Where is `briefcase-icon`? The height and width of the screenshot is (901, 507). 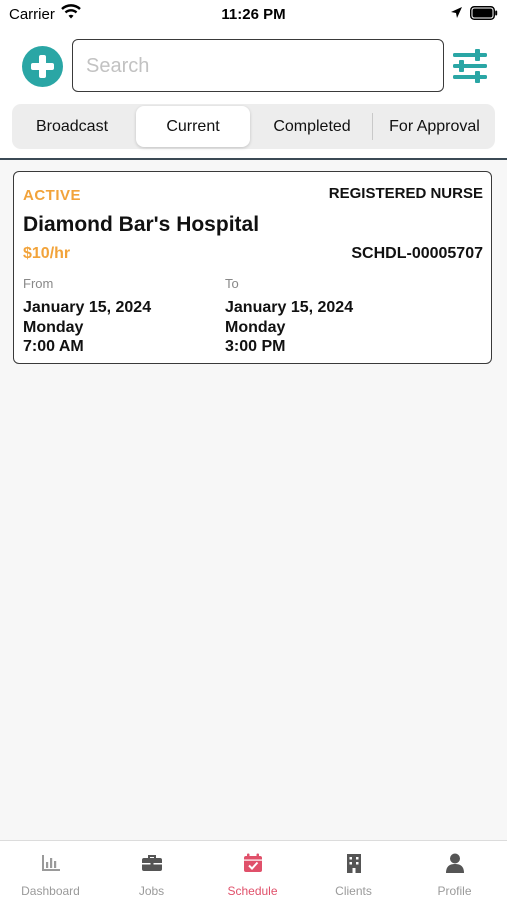
briefcase-icon is located at coordinates (152, 863).